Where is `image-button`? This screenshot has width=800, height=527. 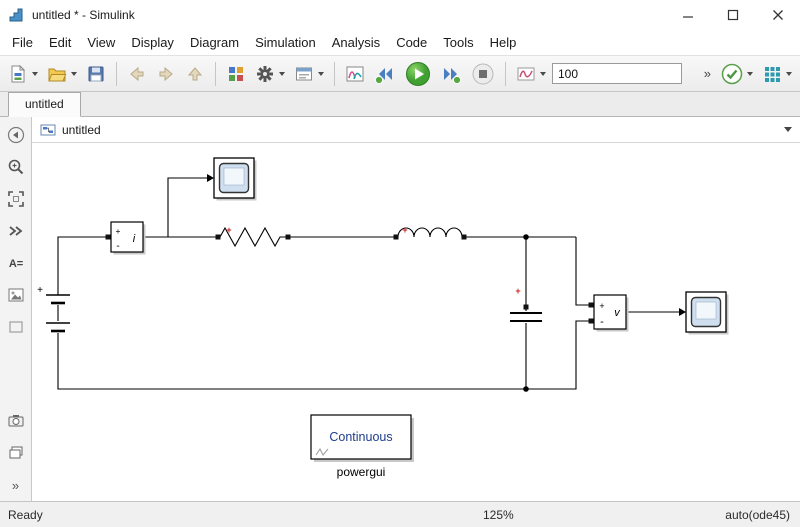
image-button is located at coordinates (16, 295).